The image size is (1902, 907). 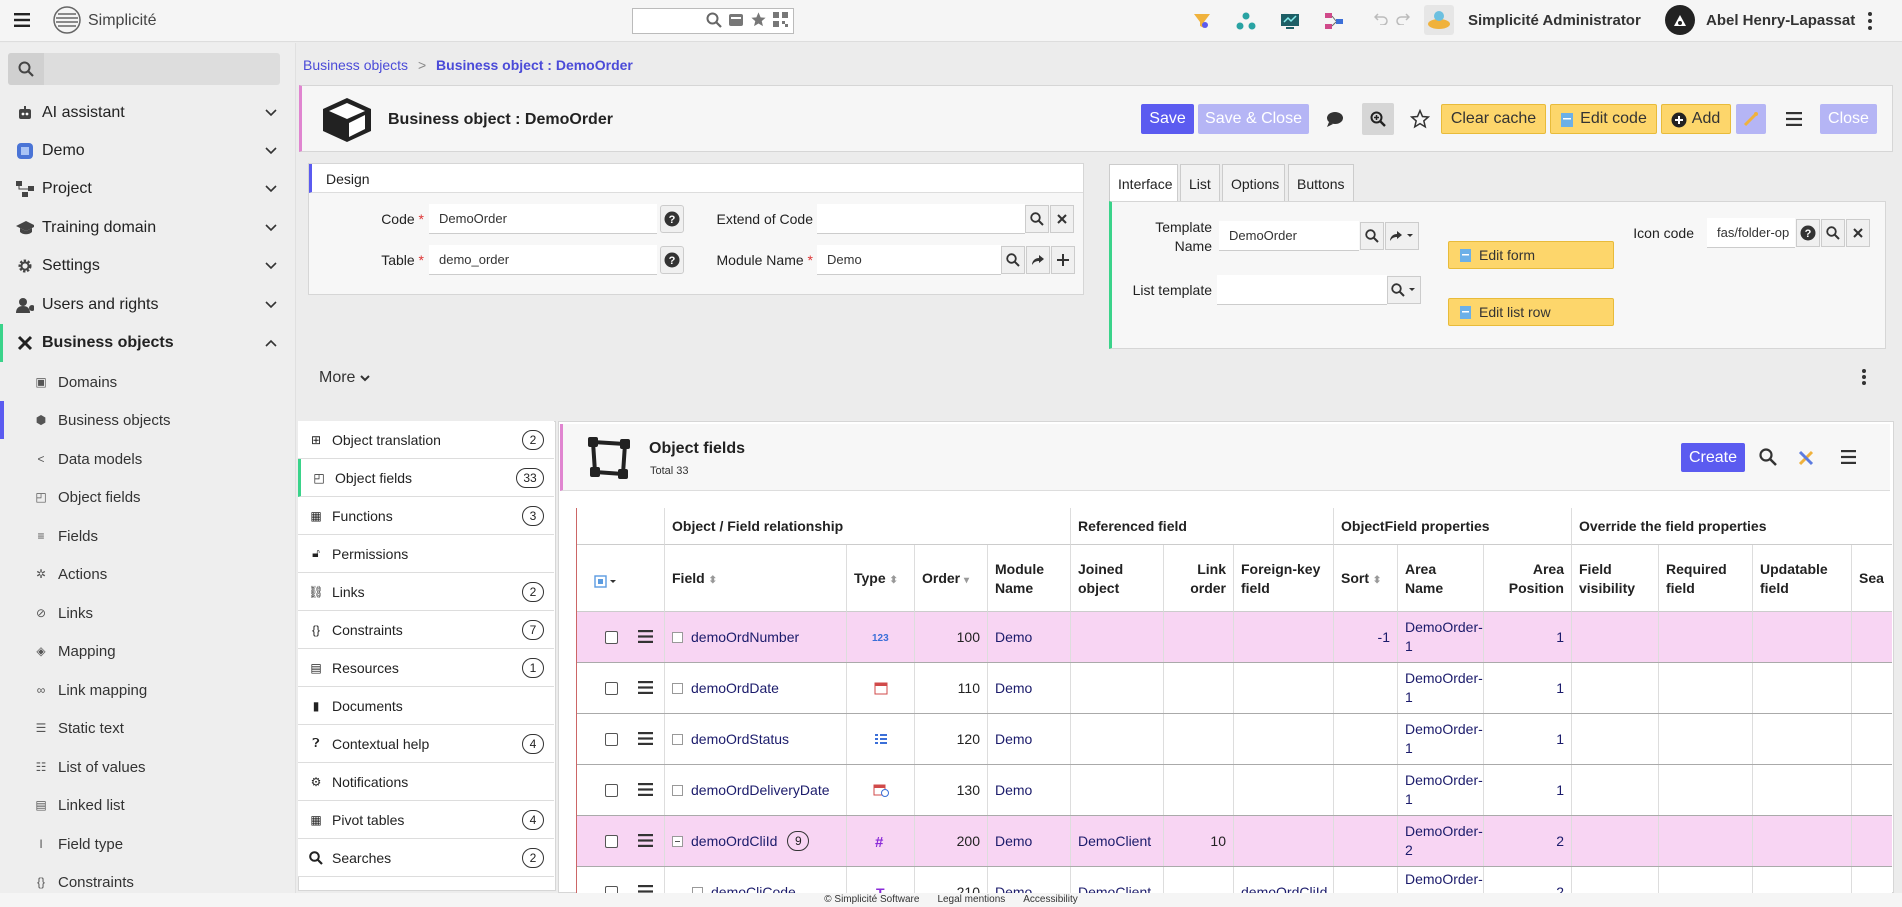 What do you see at coordinates (426, 554) in the screenshot?
I see `linked-list-permissions: 🔓︎ Permissions` at bounding box center [426, 554].